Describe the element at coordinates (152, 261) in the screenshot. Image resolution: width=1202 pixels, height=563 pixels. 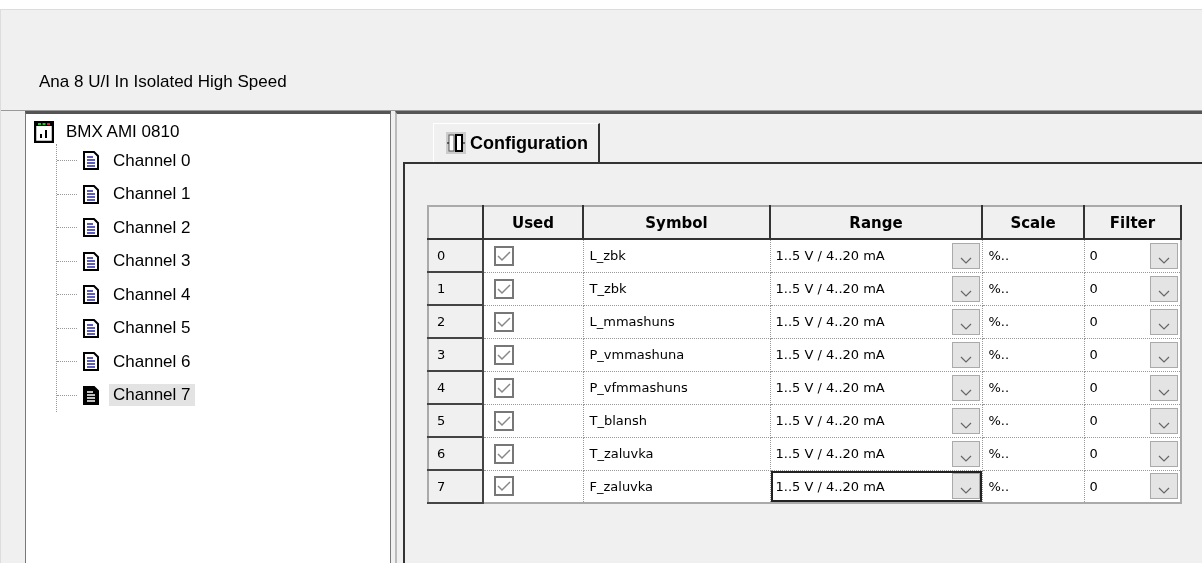
I see `tree-item: Channel 3` at that location.